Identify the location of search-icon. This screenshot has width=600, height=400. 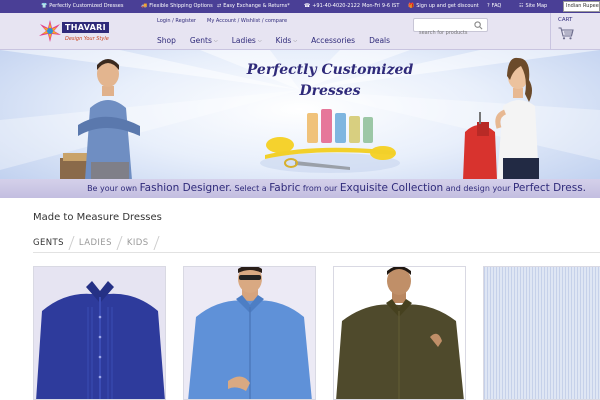
(478, 25).